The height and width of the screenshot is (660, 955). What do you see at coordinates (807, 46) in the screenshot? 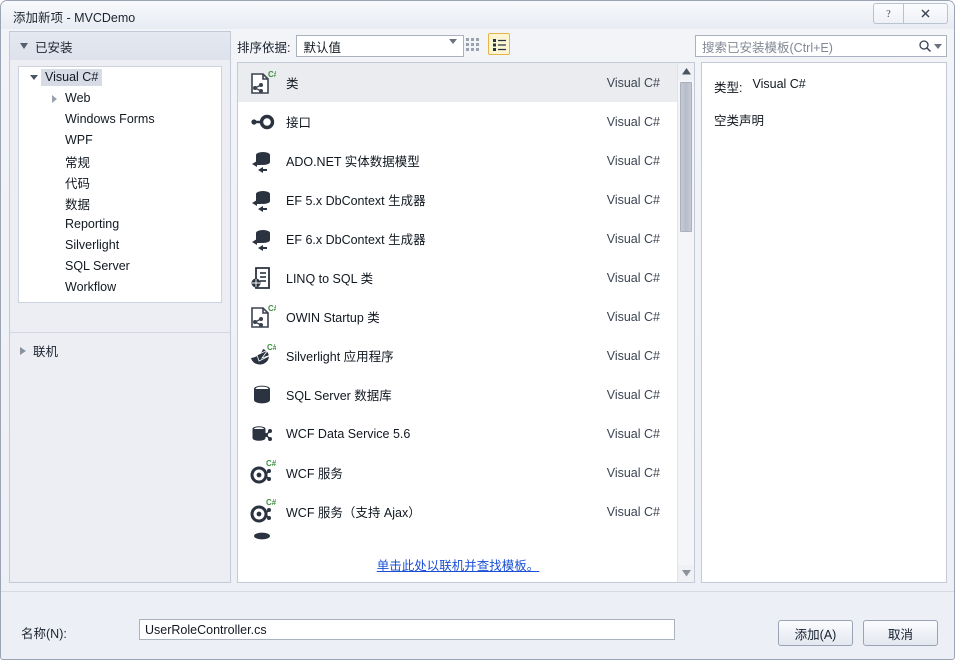
I see `search-input: 搜索已安装模板(Ctrl+E)` at bounding box center [807, 46].